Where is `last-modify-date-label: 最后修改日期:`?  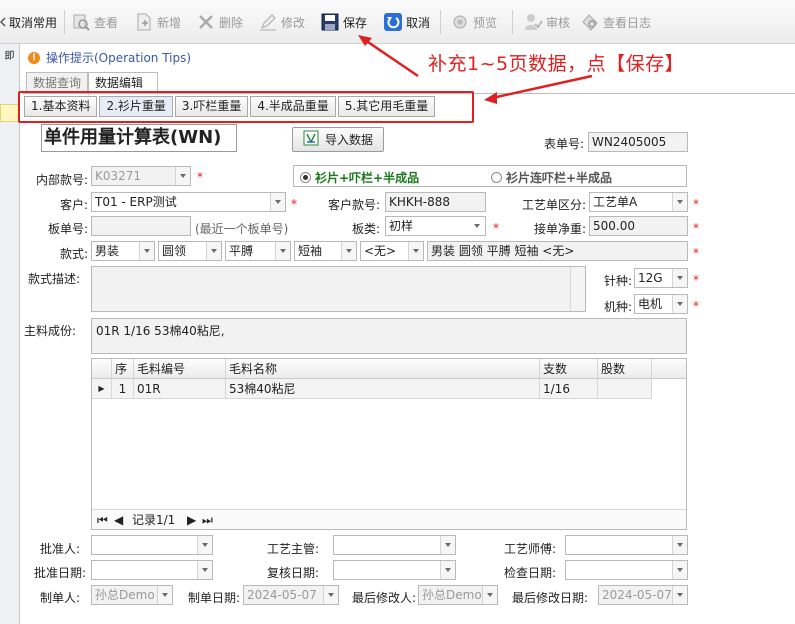 last-modify-date-label: 最后修改日期: is located at coordinates (549, 598).